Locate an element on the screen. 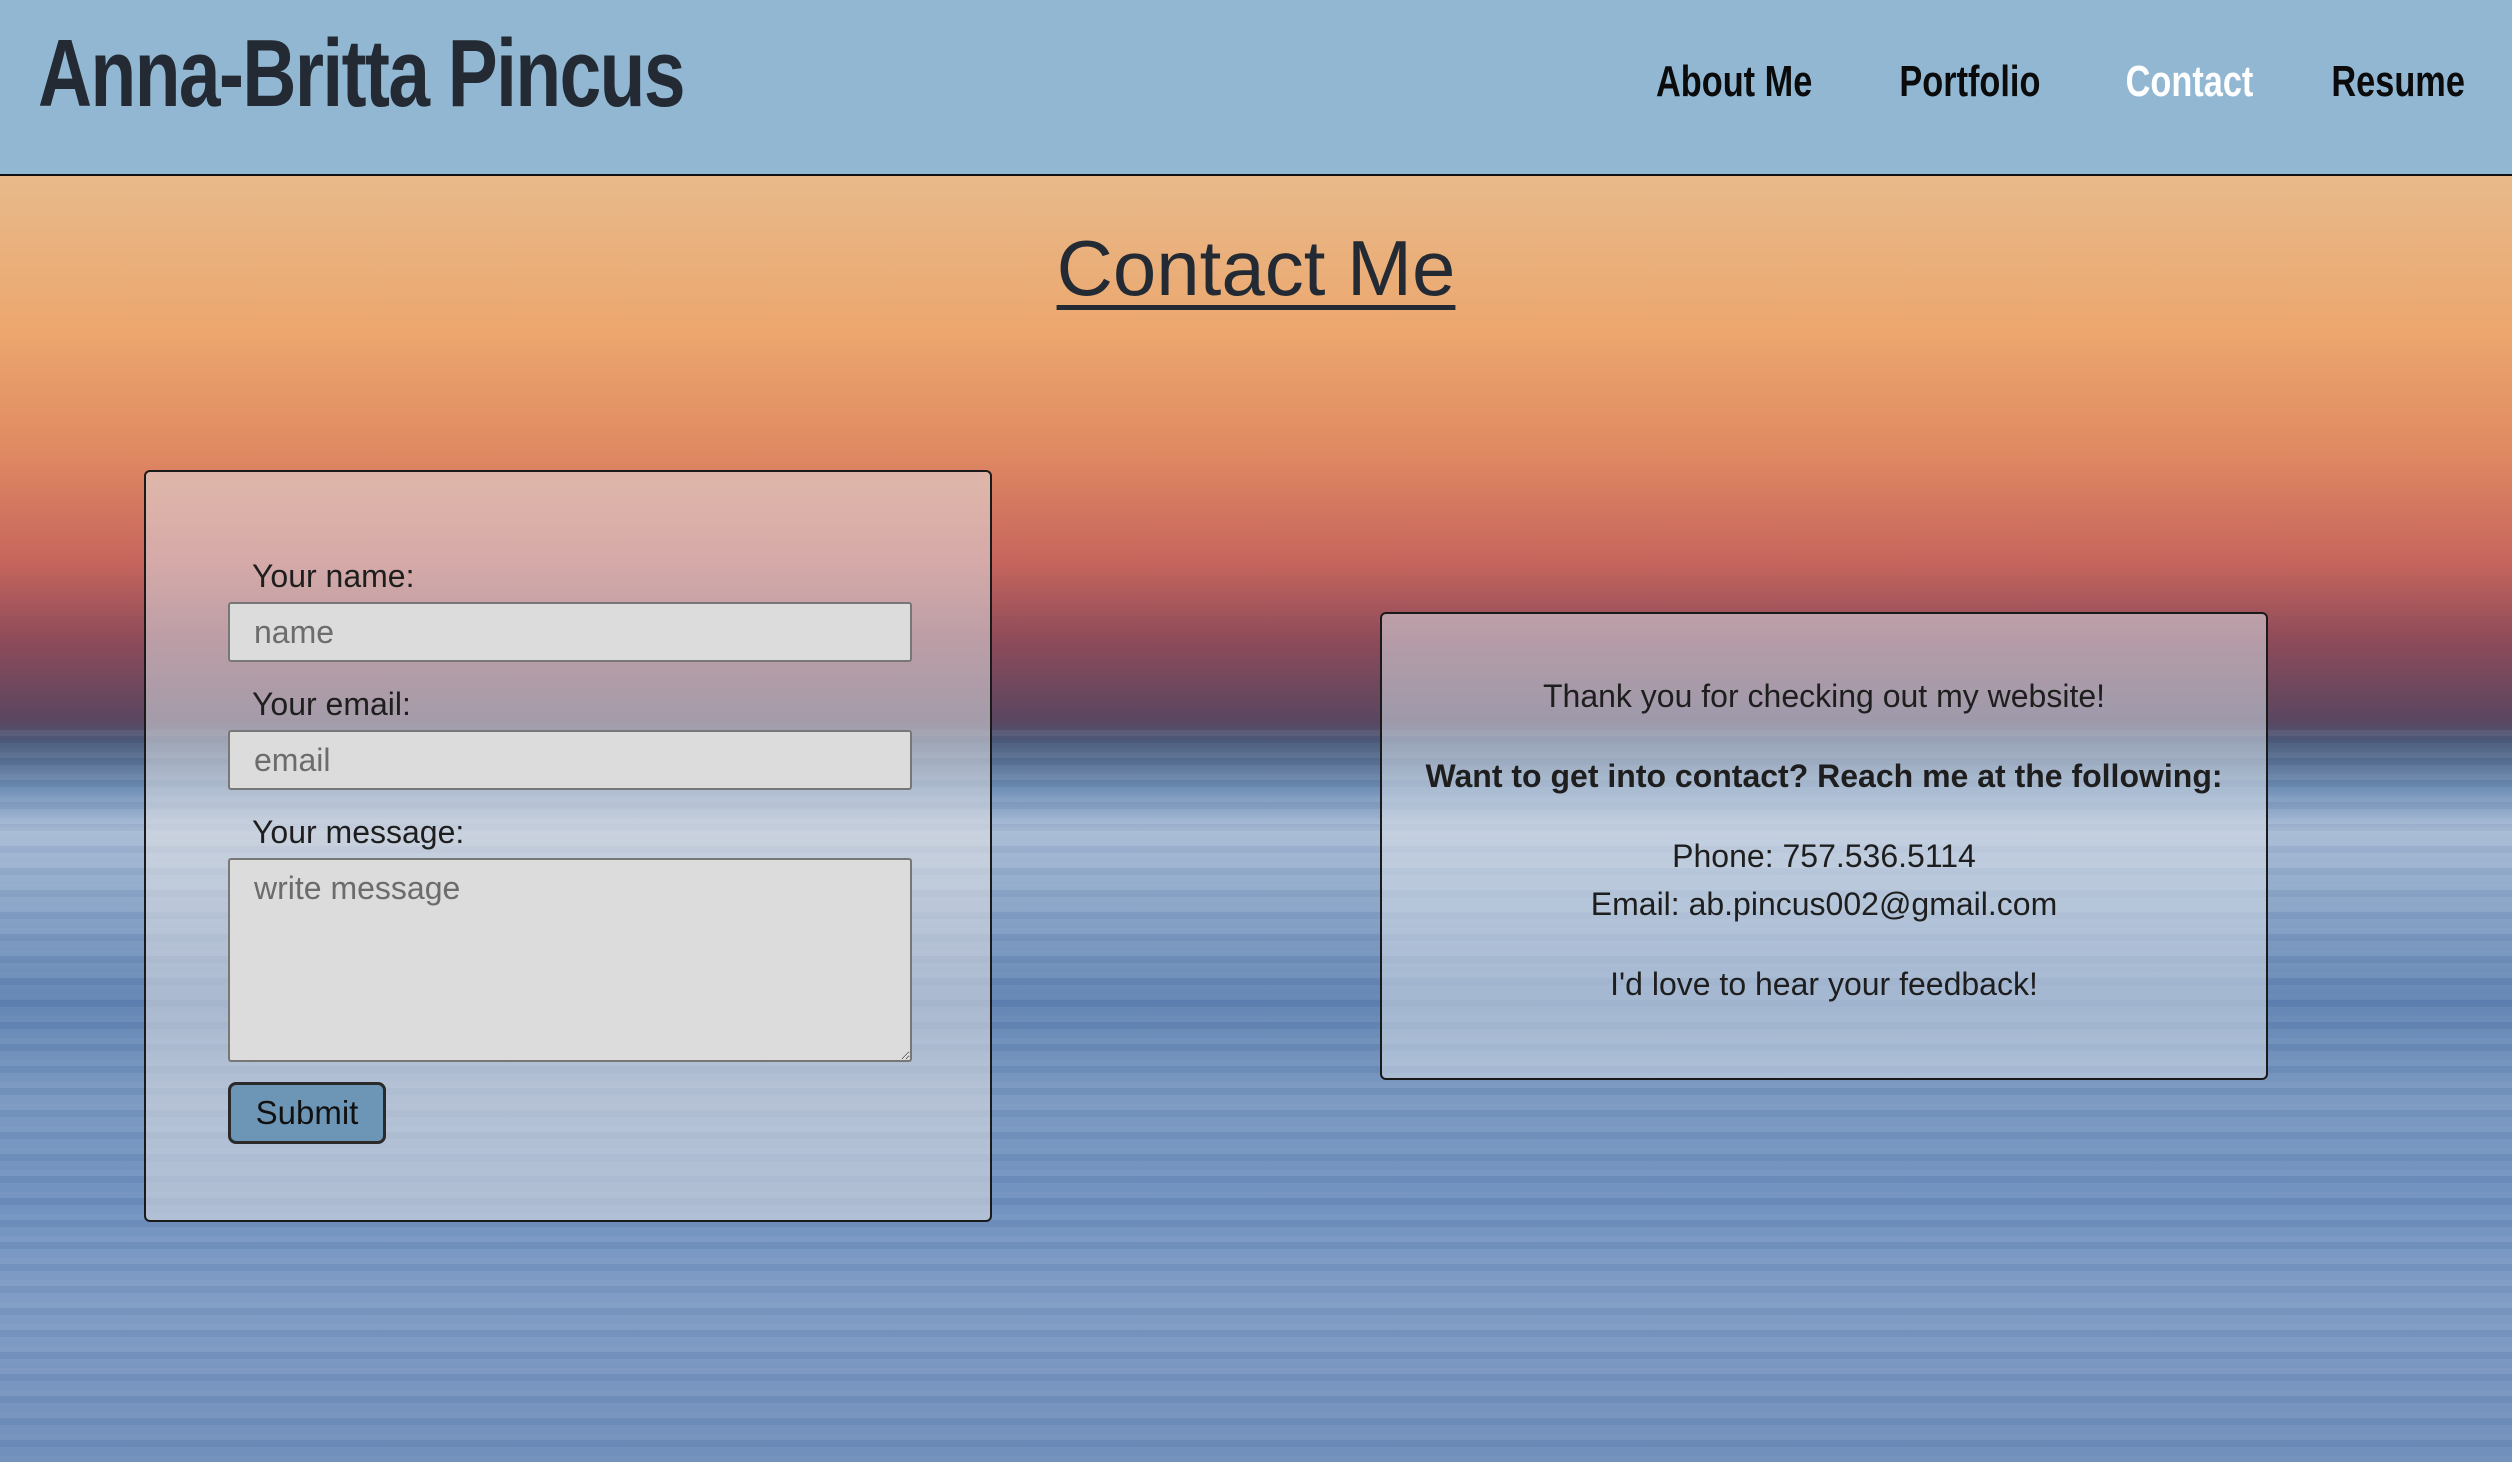 This screenshot has width=2512, height=1462. email-text: Email: ab.pincus002@gmail.com is located at coordinates (1824, 904).